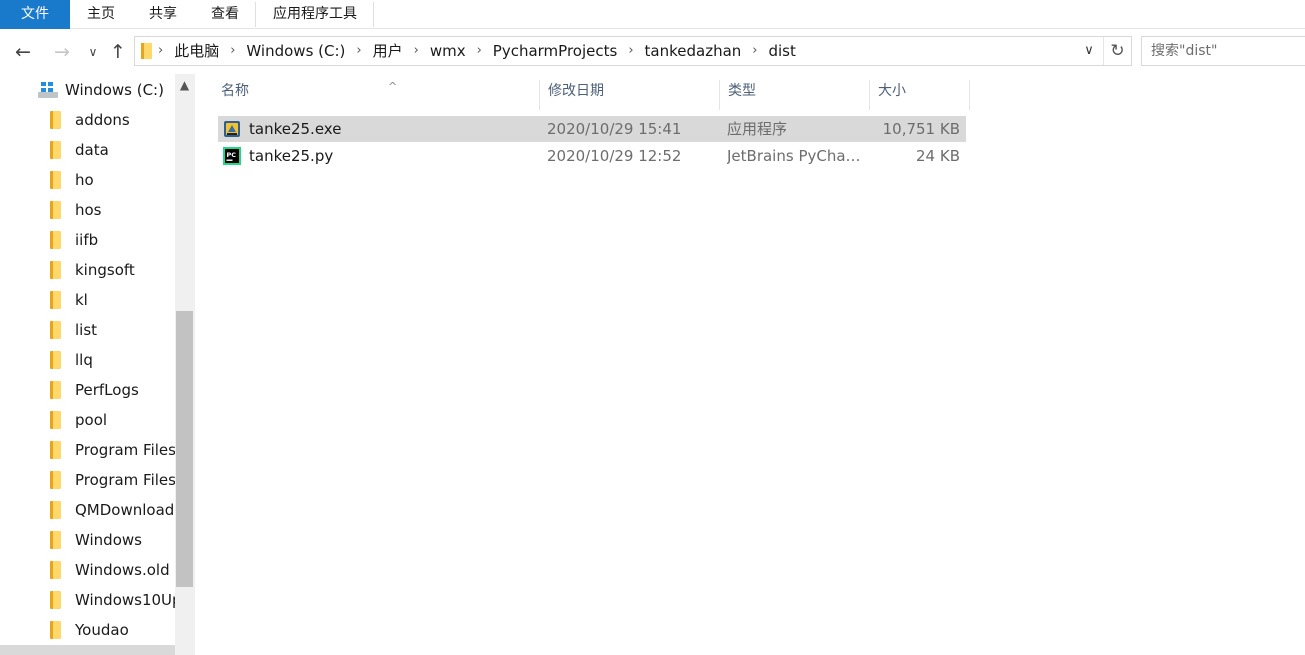 The width and height of the screenshot is (1305, 655). Describe the element at coordinates (101, 14) in the screenshot. I see `tab-home: 主页` at that location.